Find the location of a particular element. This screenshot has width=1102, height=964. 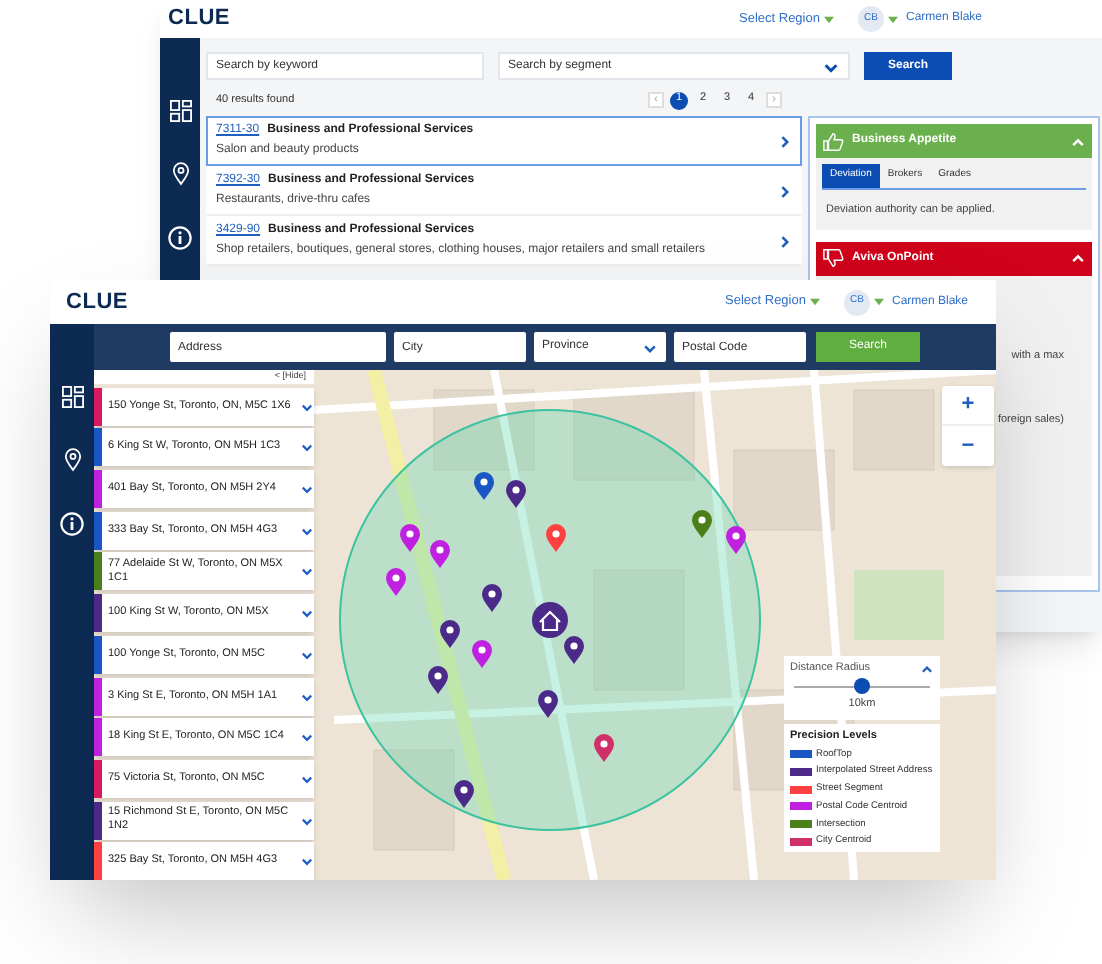

thumbs-down-icon is located at coordinates (833, 258).